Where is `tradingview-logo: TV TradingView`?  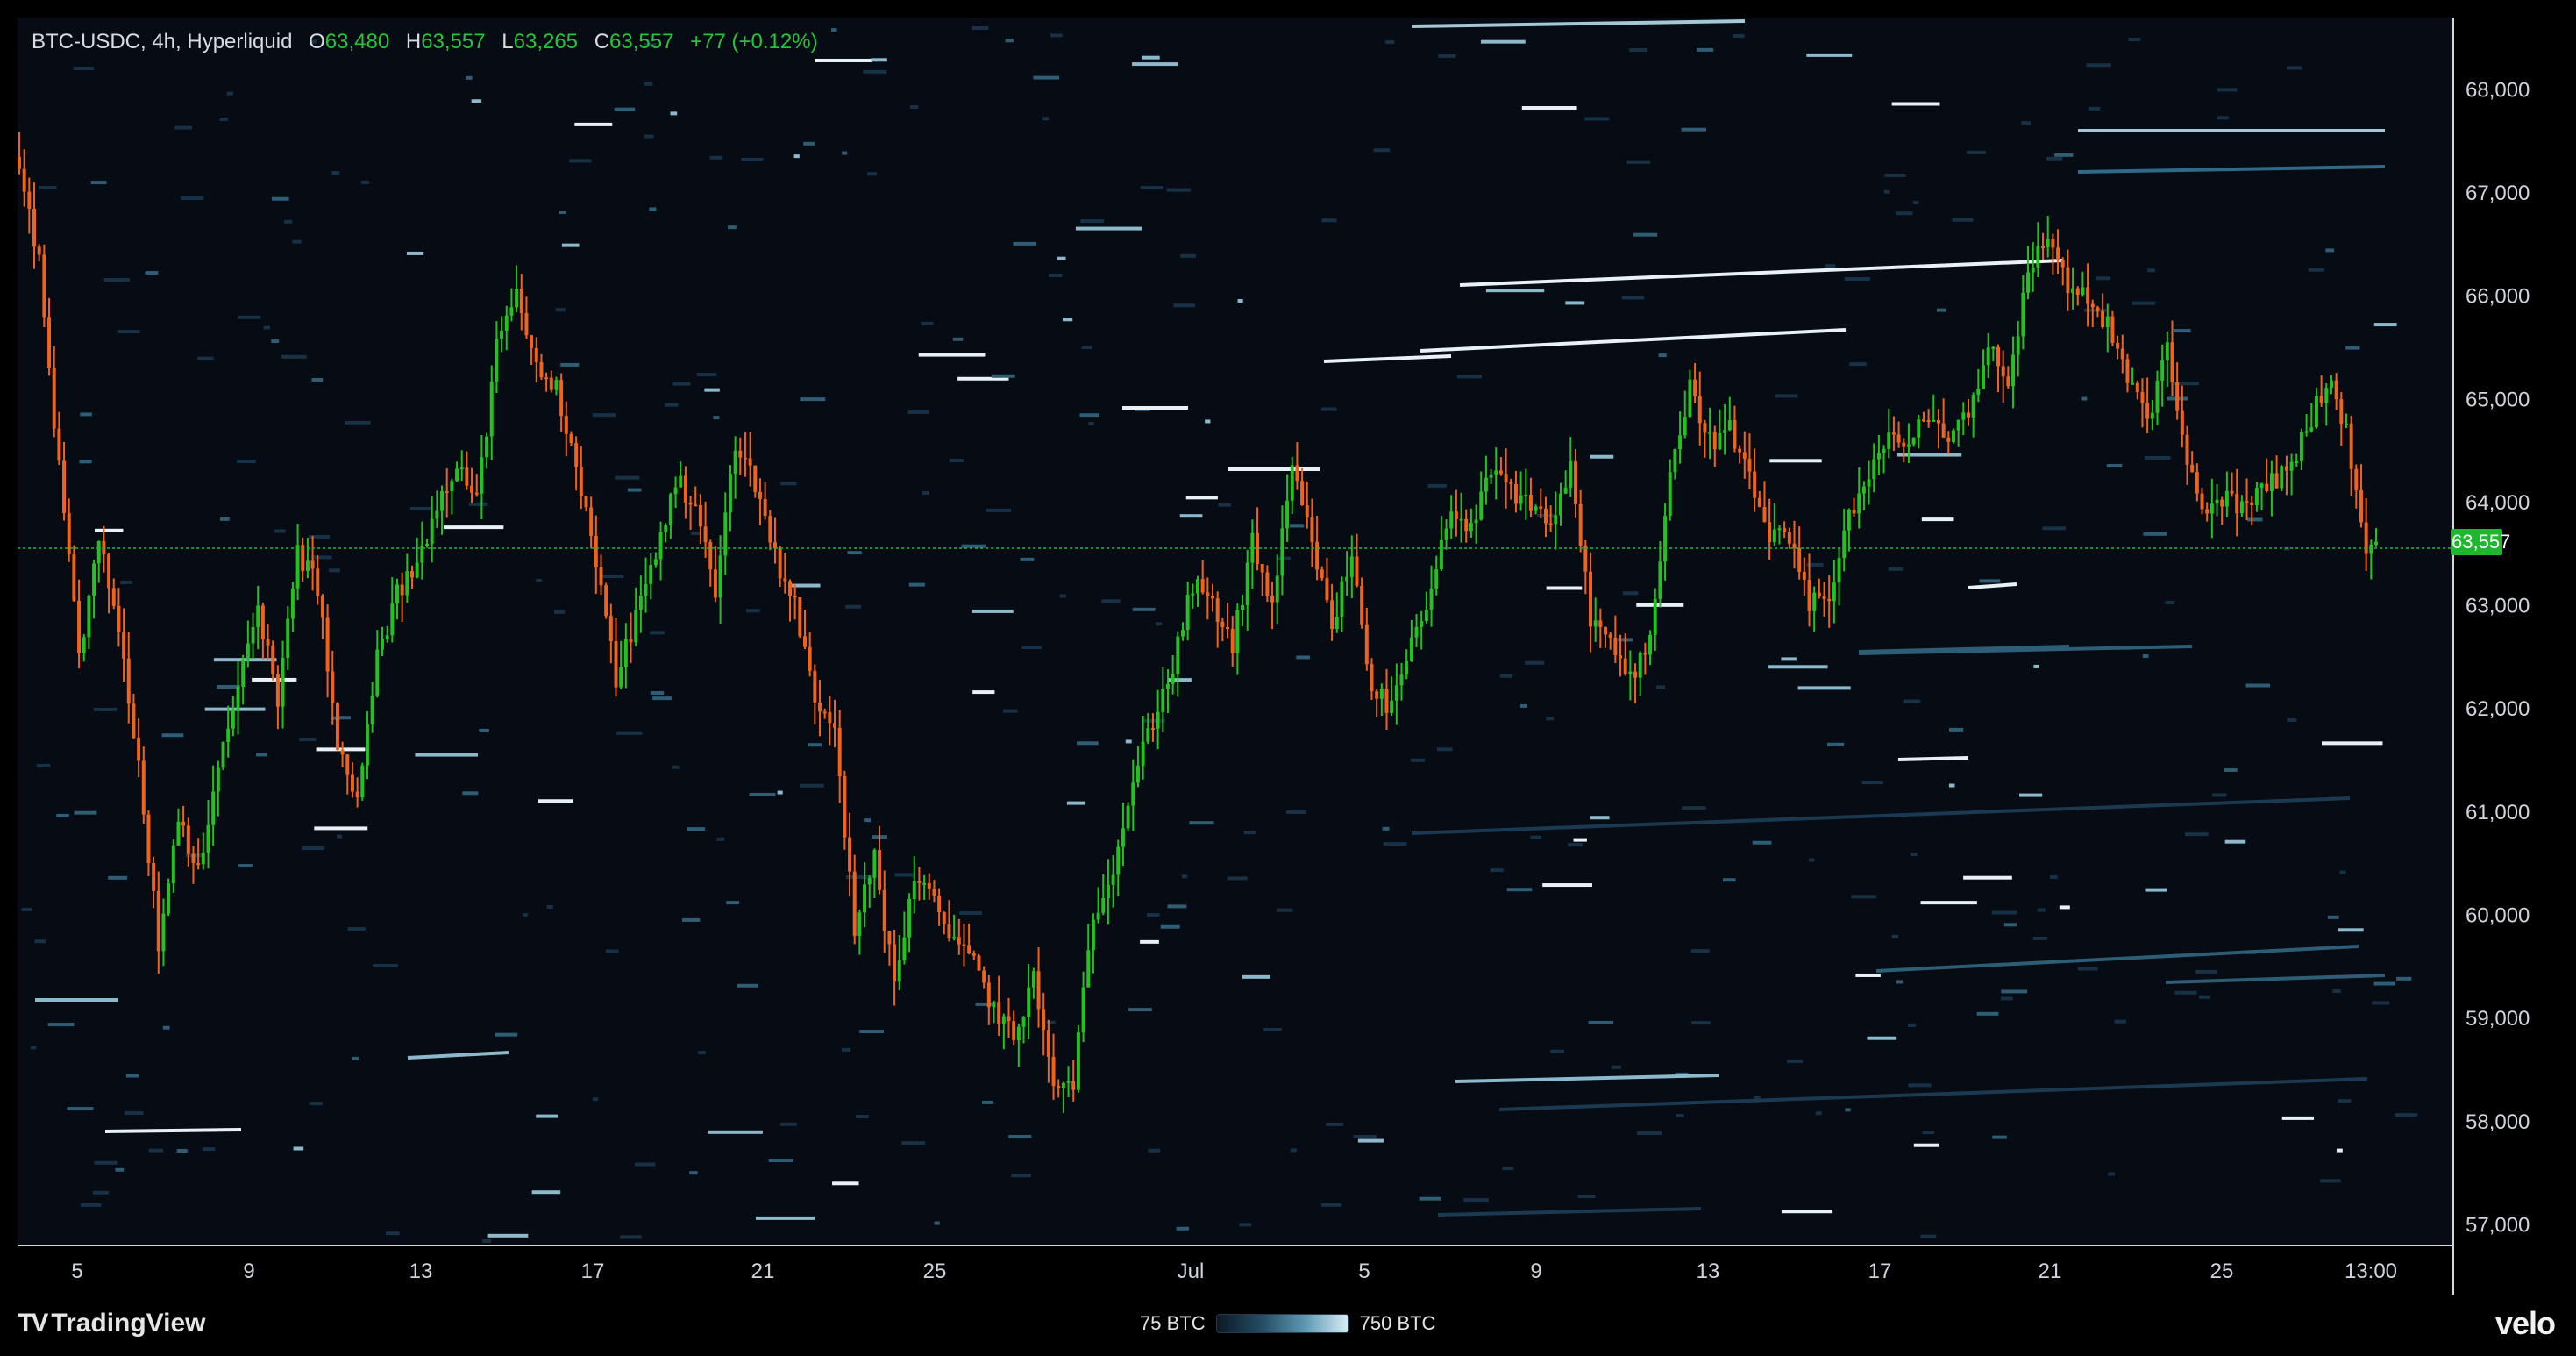
tradingview-logo: TV TradingView is located at coordinates (112, 1323).